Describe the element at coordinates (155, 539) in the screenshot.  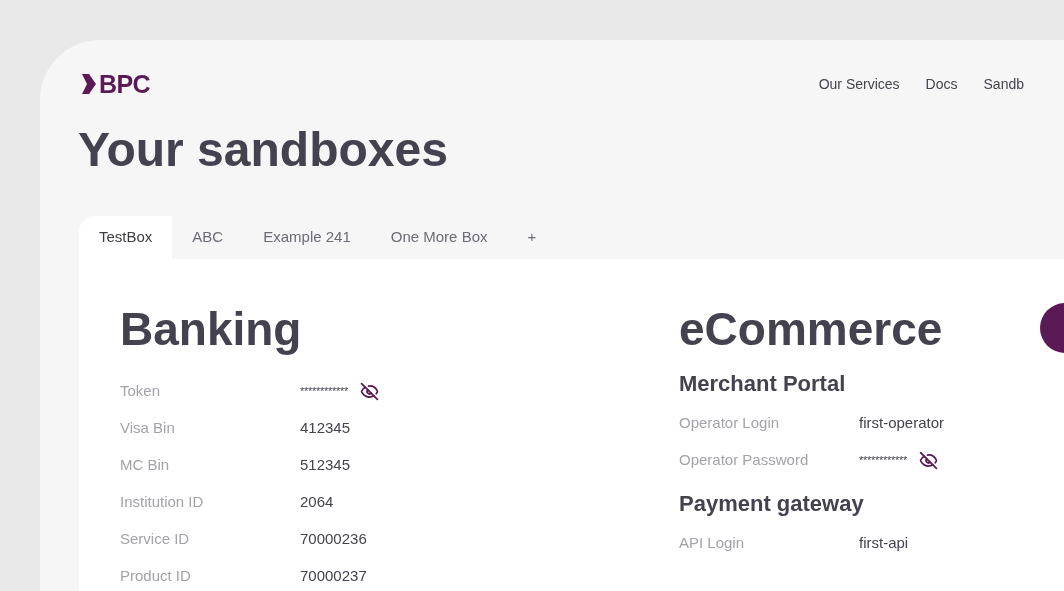
I see `field-label: Service ID` at that location.